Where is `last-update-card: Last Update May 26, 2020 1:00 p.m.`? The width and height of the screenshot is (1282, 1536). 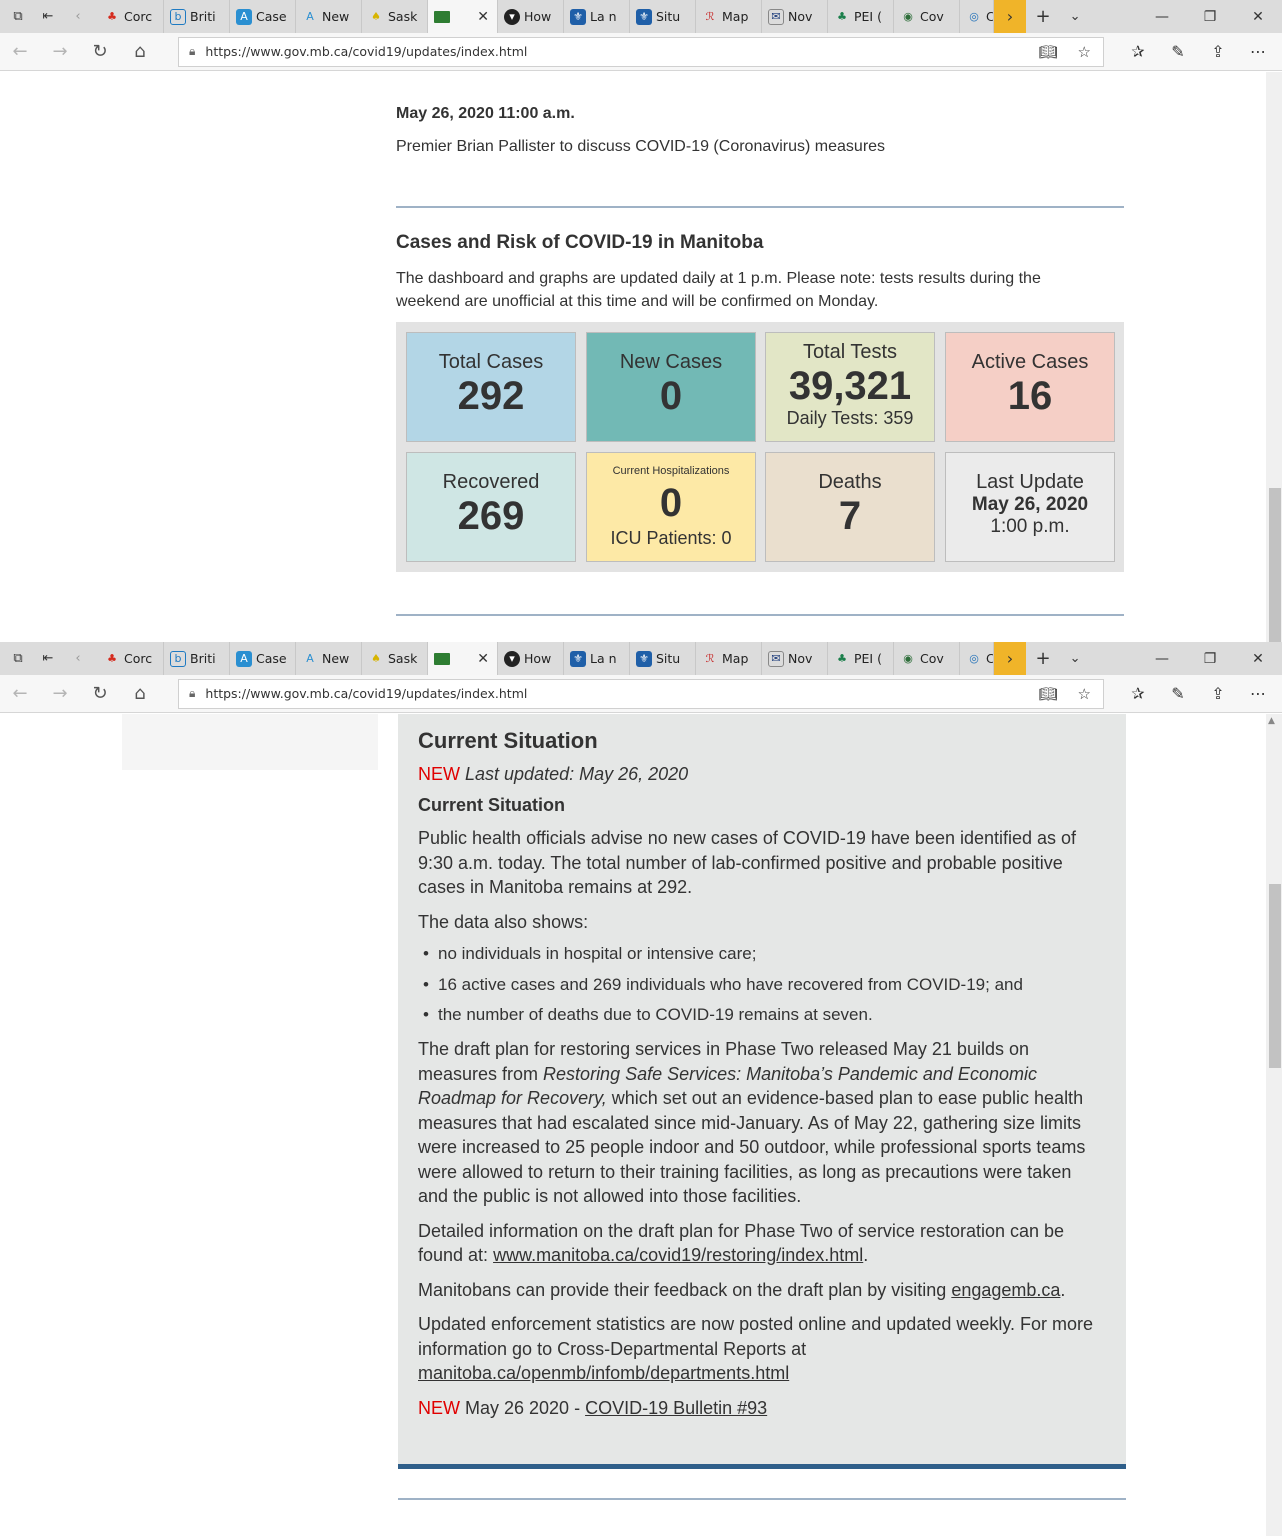
last-update-card: Last Update May 26, 2020 1:00 p.m. is located at coordinates (1030, 507).